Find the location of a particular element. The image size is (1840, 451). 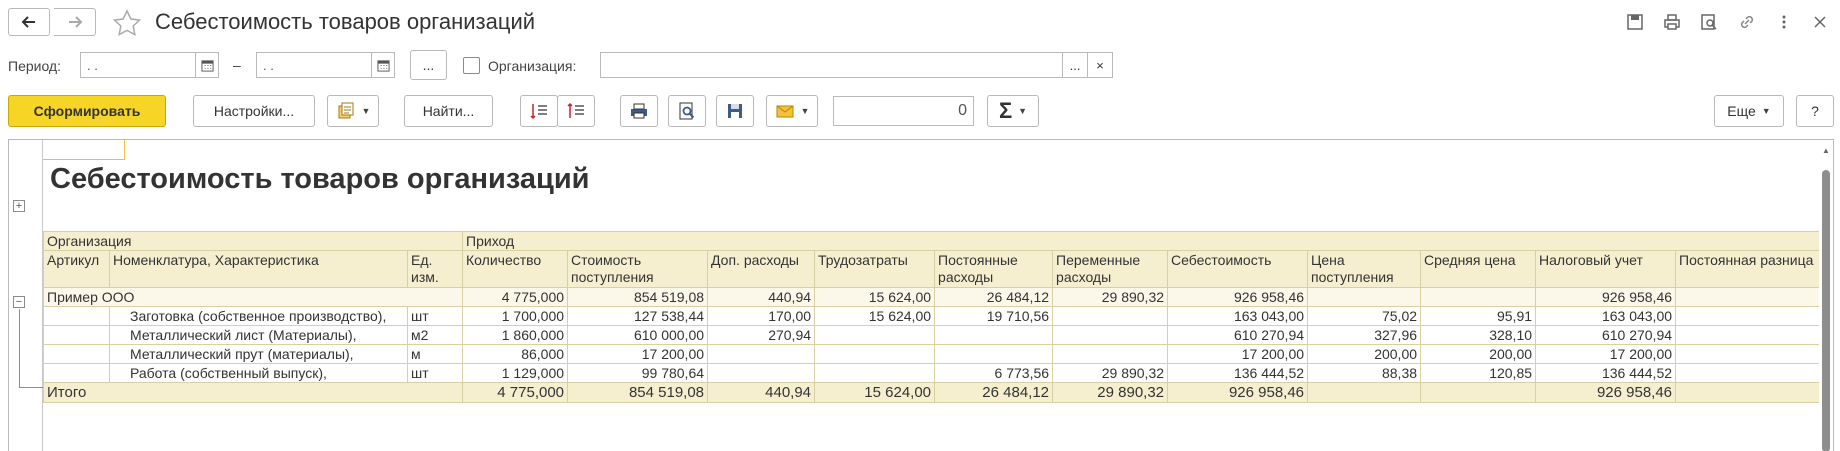

arrow-right-icon is located at coordinates (75, 22).